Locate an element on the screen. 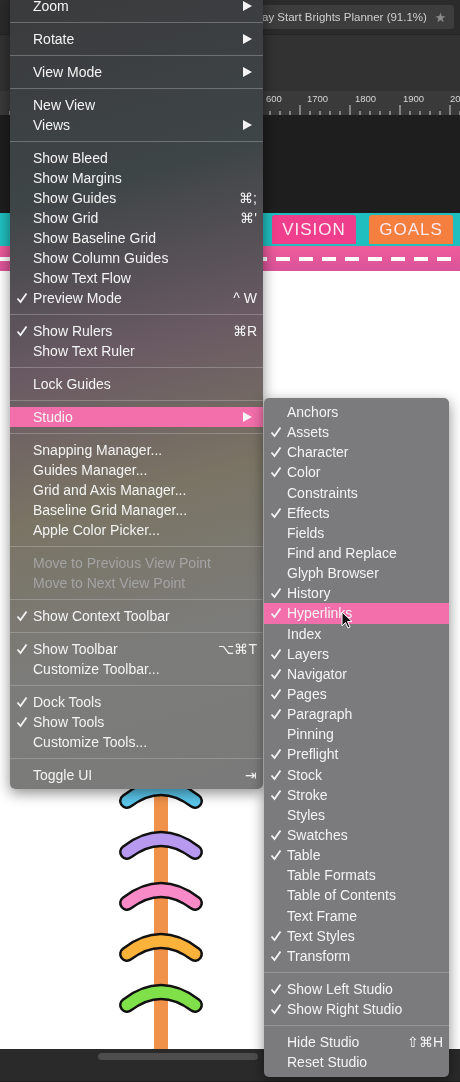 The height and width of the screenshot is (1082, 460). menu-item: Layers is located at coordinates (356, 653).